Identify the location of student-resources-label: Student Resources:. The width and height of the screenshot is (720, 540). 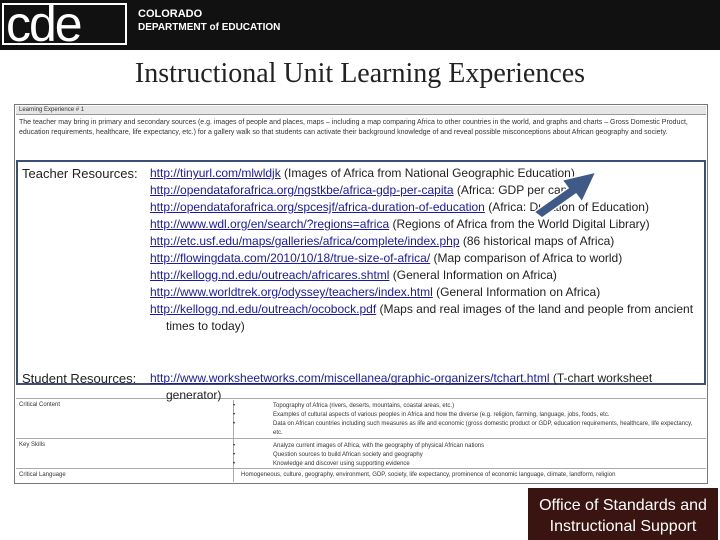
(79, 378).